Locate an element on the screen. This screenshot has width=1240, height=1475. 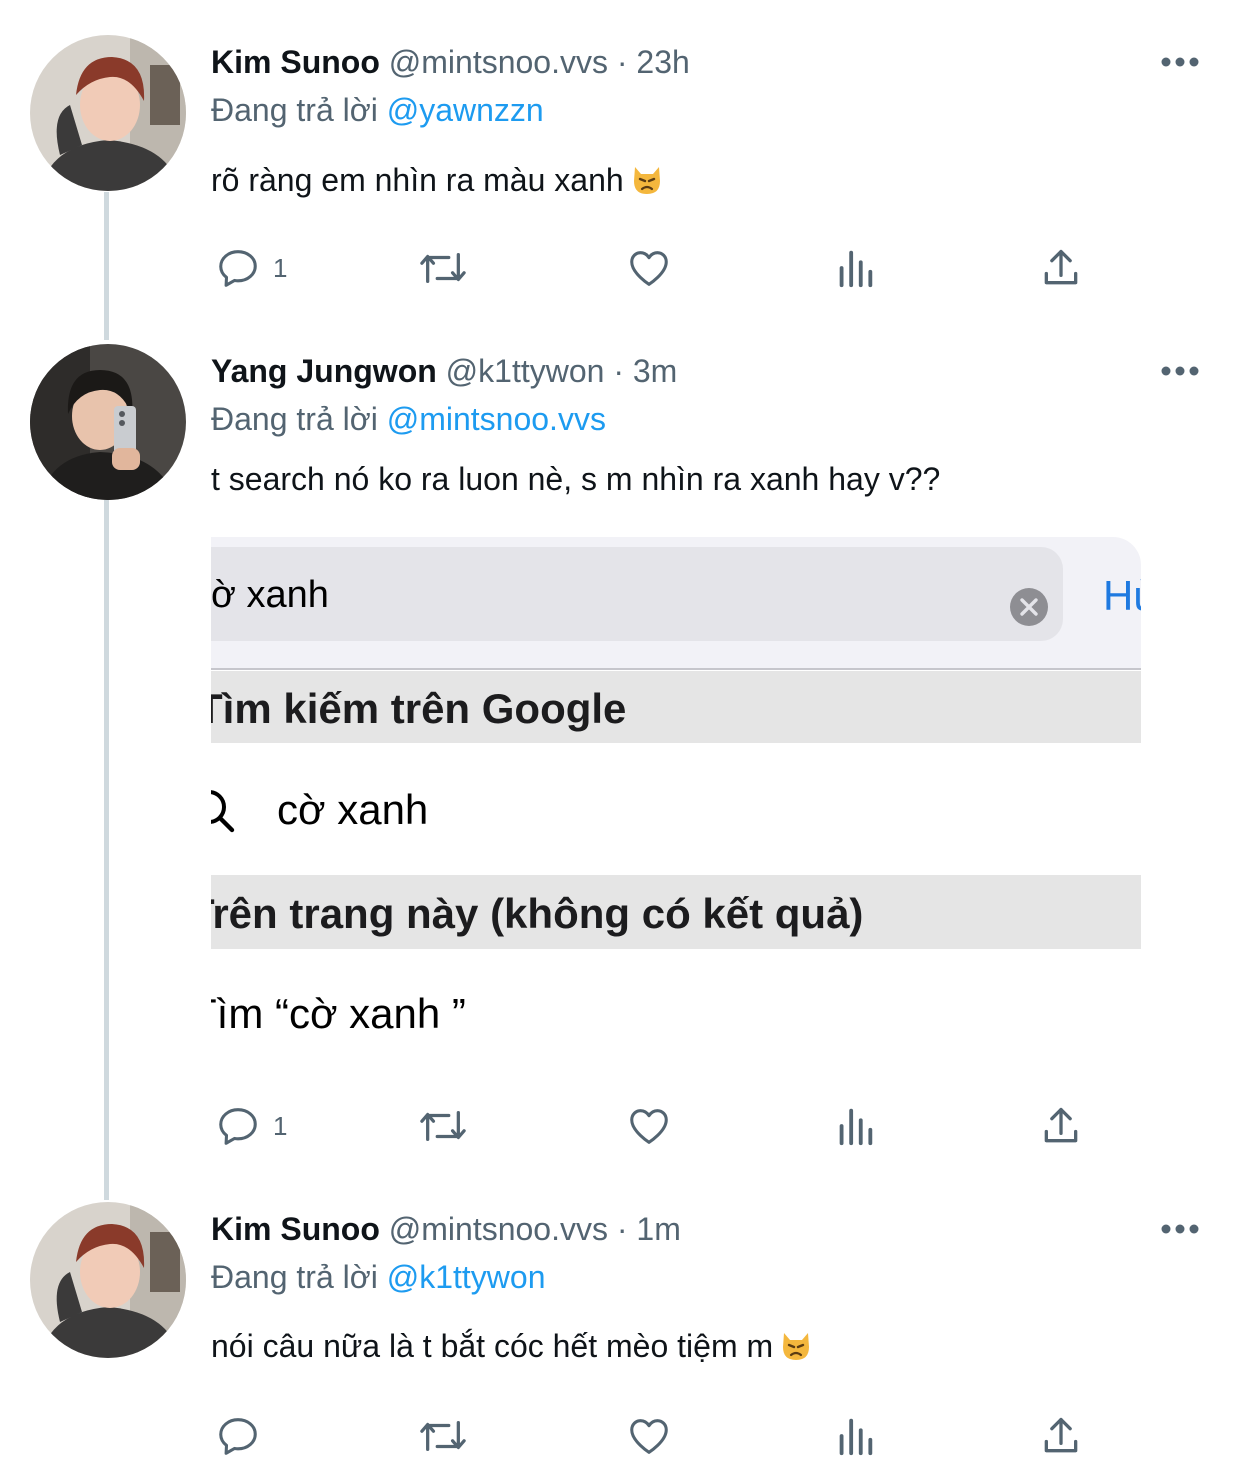
media-divider is located at coordinates (676, 669).